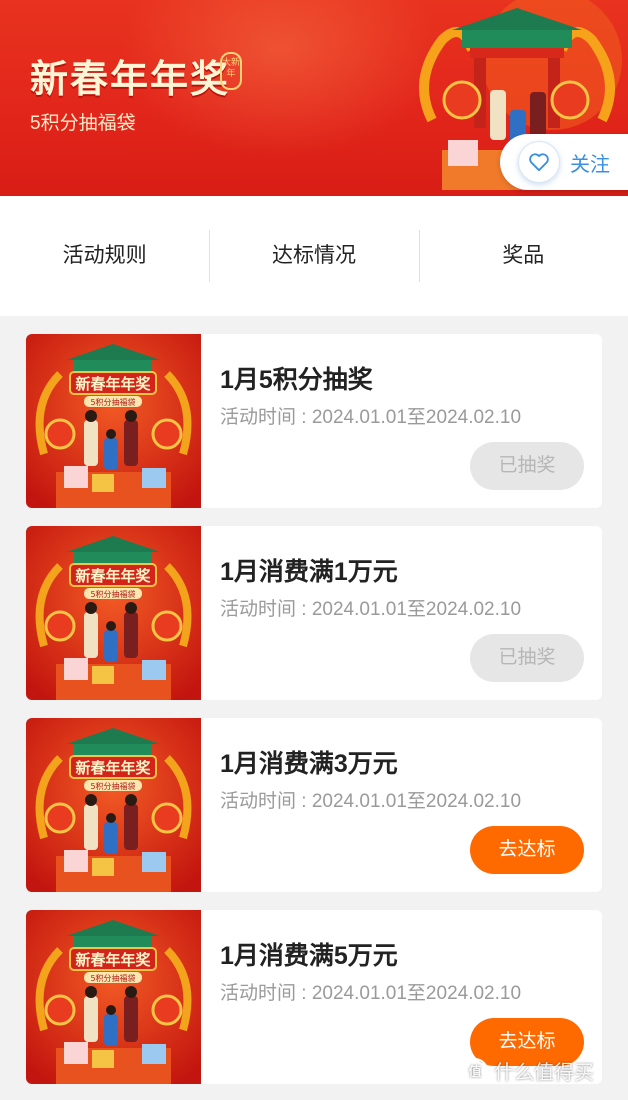 This screenshot has height=1100, width=628. I want to click on follow-button: 关注, so click(564, 162).